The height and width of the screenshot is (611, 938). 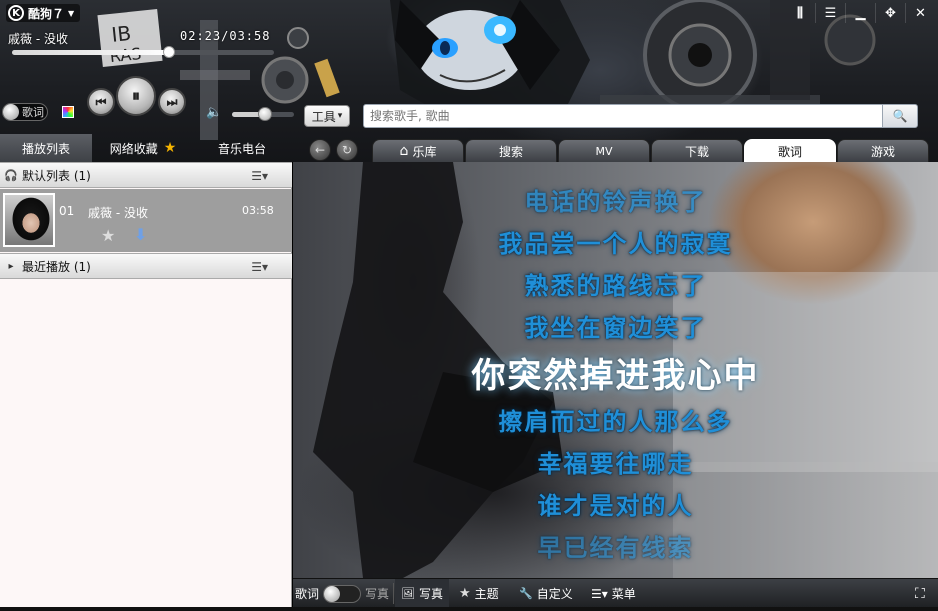 What do you see at coordinates (121, 34) in the screenshot?
I see `svg-text: IB` at bounding box center [121, 34].